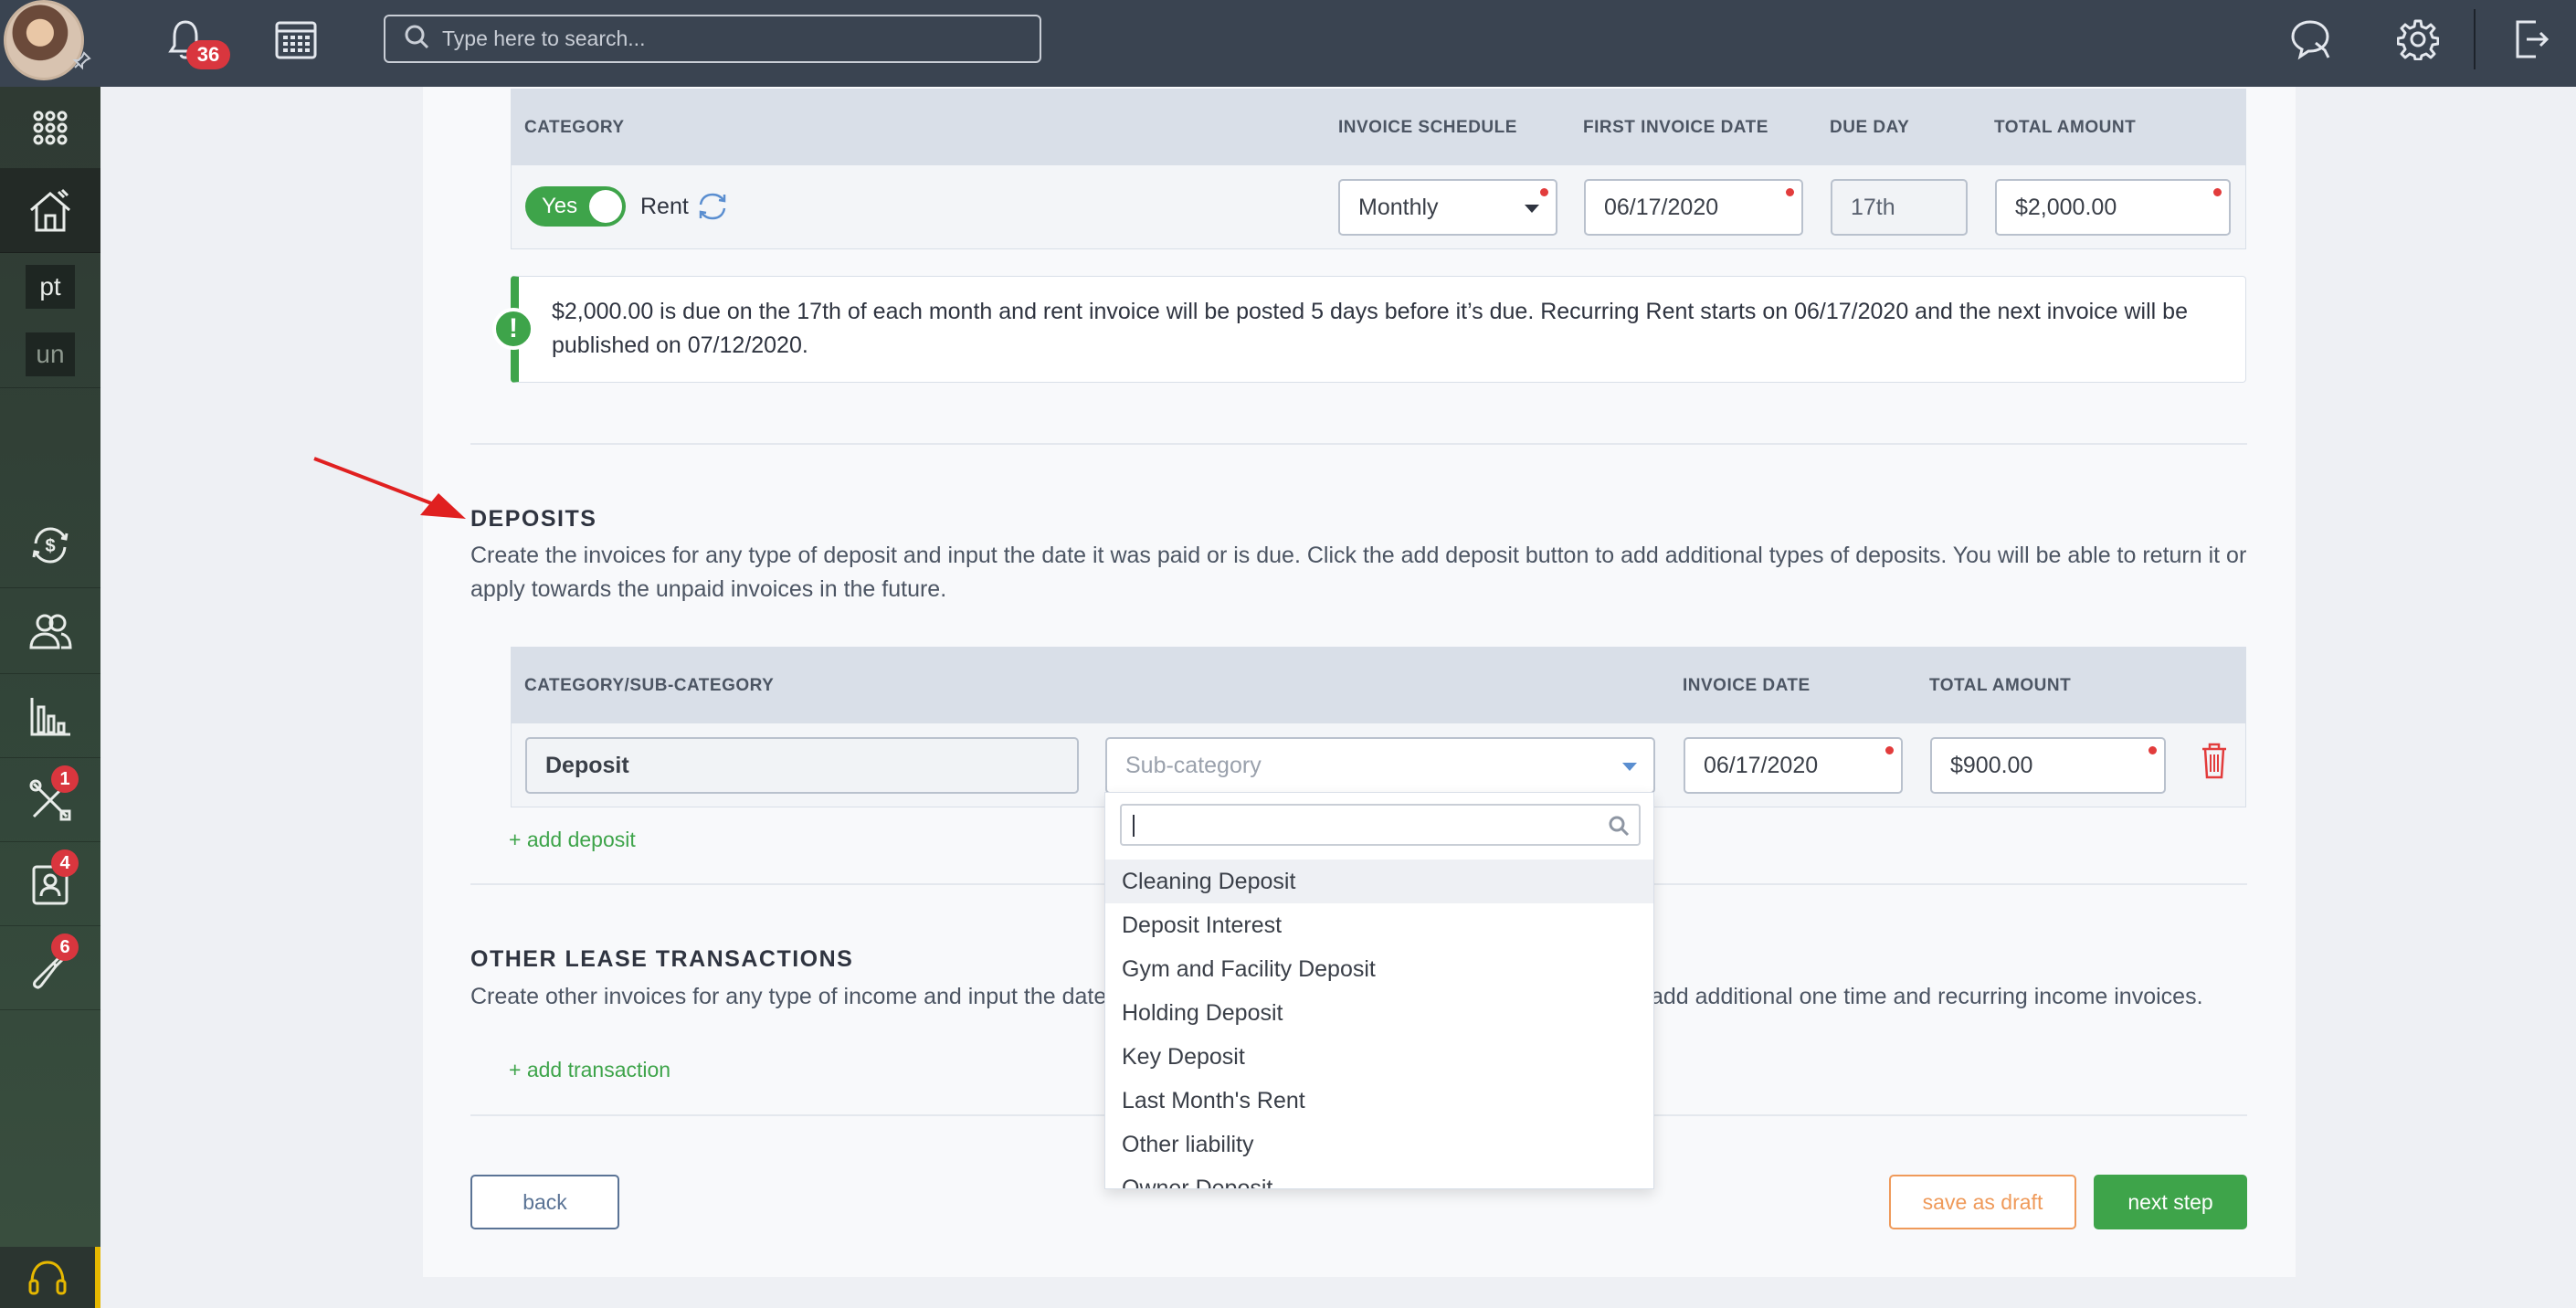 The width and height of the screenshot is (2576, 1308). I want to click on dropdown-option: Deposit Interest, so click(1379, 925).